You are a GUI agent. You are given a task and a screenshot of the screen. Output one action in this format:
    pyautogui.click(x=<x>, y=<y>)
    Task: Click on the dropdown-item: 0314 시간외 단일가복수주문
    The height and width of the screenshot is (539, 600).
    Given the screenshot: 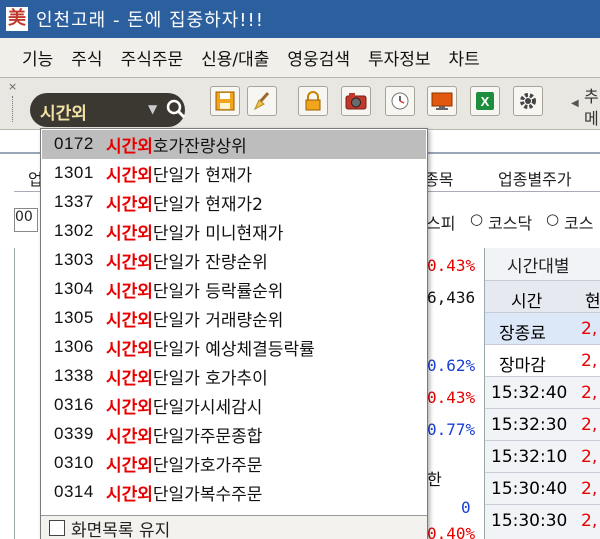 What is the action you would take?
    pyautogui.click(x=234, y=492)
    